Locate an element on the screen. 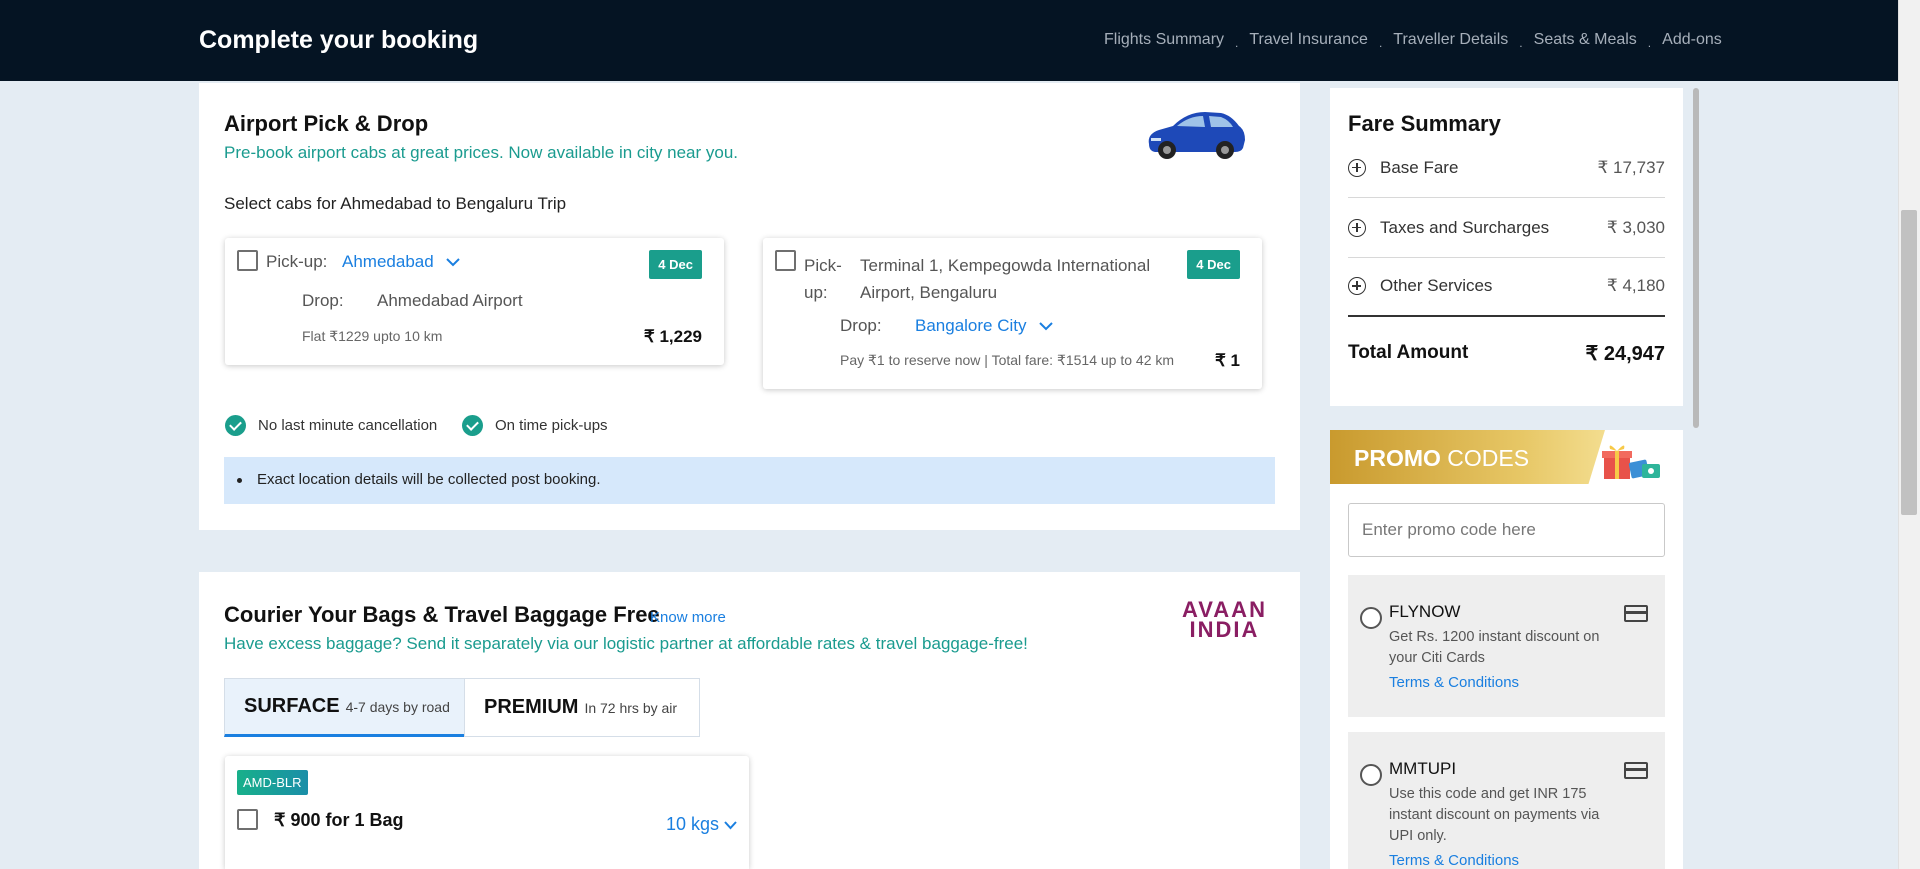  promo-title: PROMO CODES is located at coordinates (1441, 458).